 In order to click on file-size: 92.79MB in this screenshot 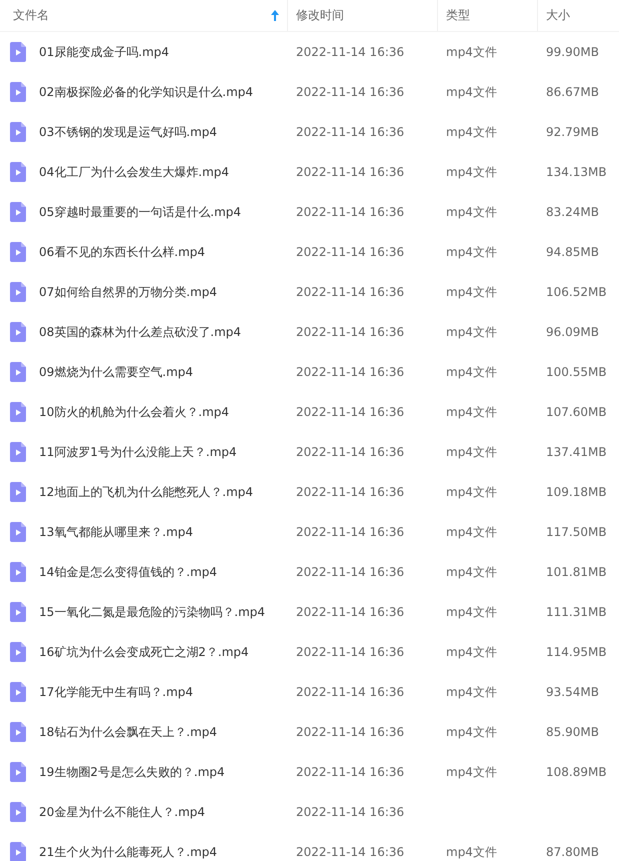, I will do `click(572, 132)`.